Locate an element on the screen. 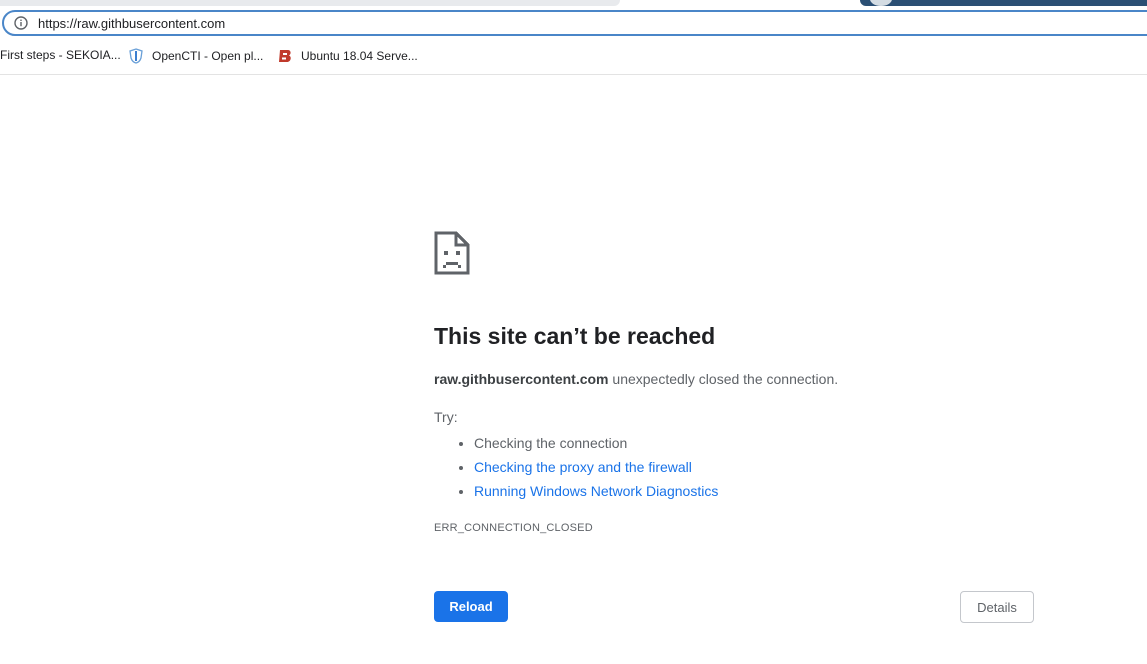 The width and height of the screenshot is (1147, 664). error-title: This site can’t be reached is located at coordinates (575, 336).